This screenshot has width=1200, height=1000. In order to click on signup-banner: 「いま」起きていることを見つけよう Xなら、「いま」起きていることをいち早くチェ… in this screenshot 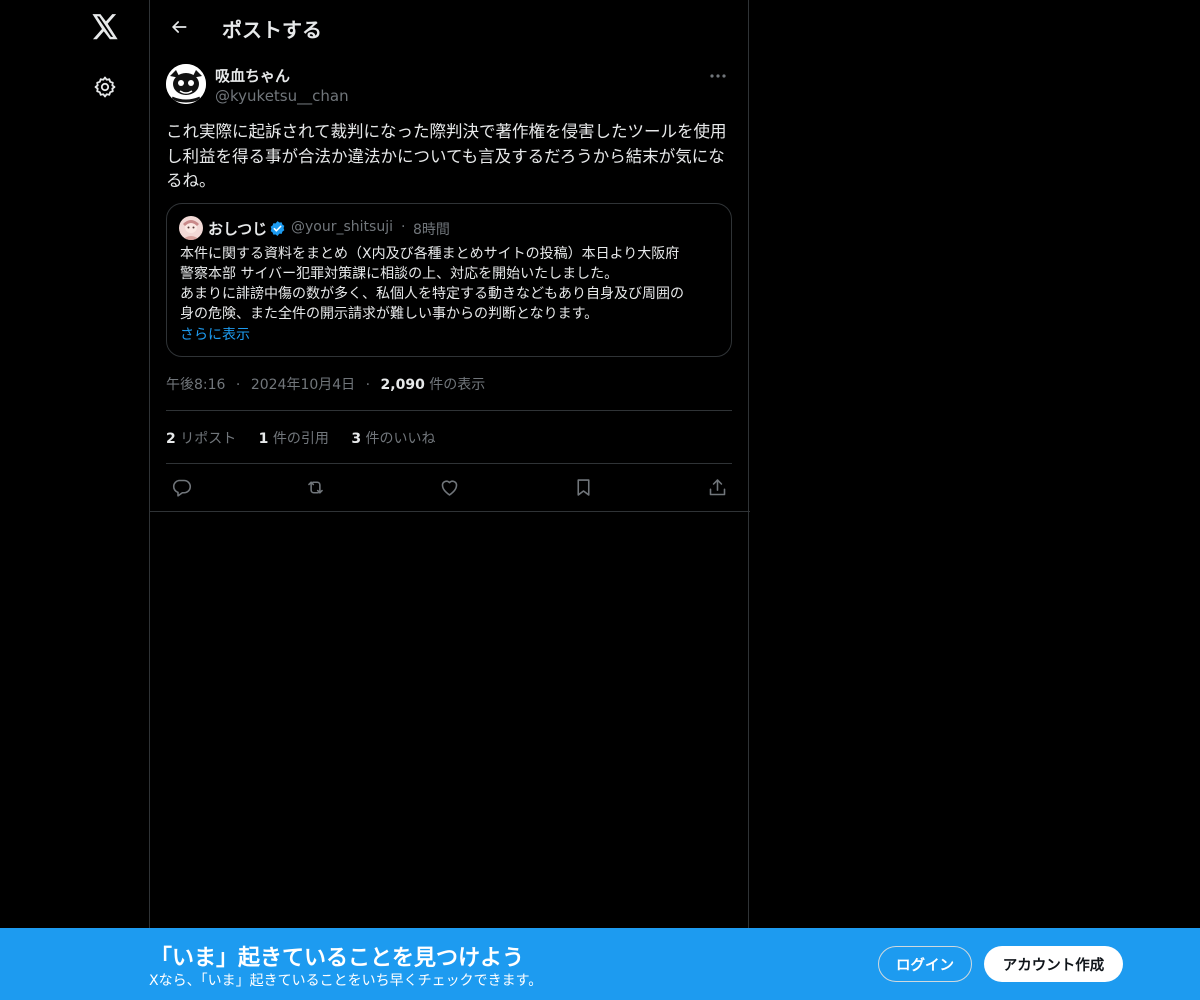, I will do `click(600, 964)`.